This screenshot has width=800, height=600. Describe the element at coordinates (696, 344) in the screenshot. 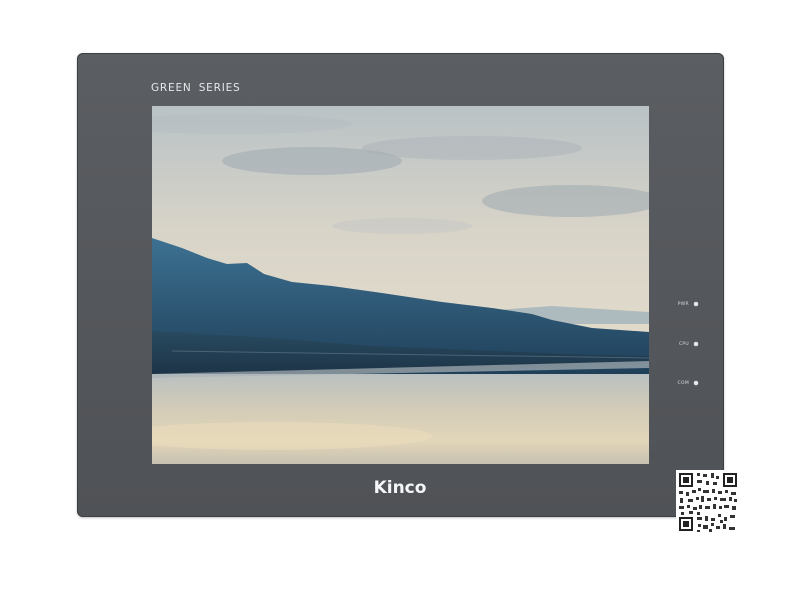

I see `cpu-led-icon` at that location.